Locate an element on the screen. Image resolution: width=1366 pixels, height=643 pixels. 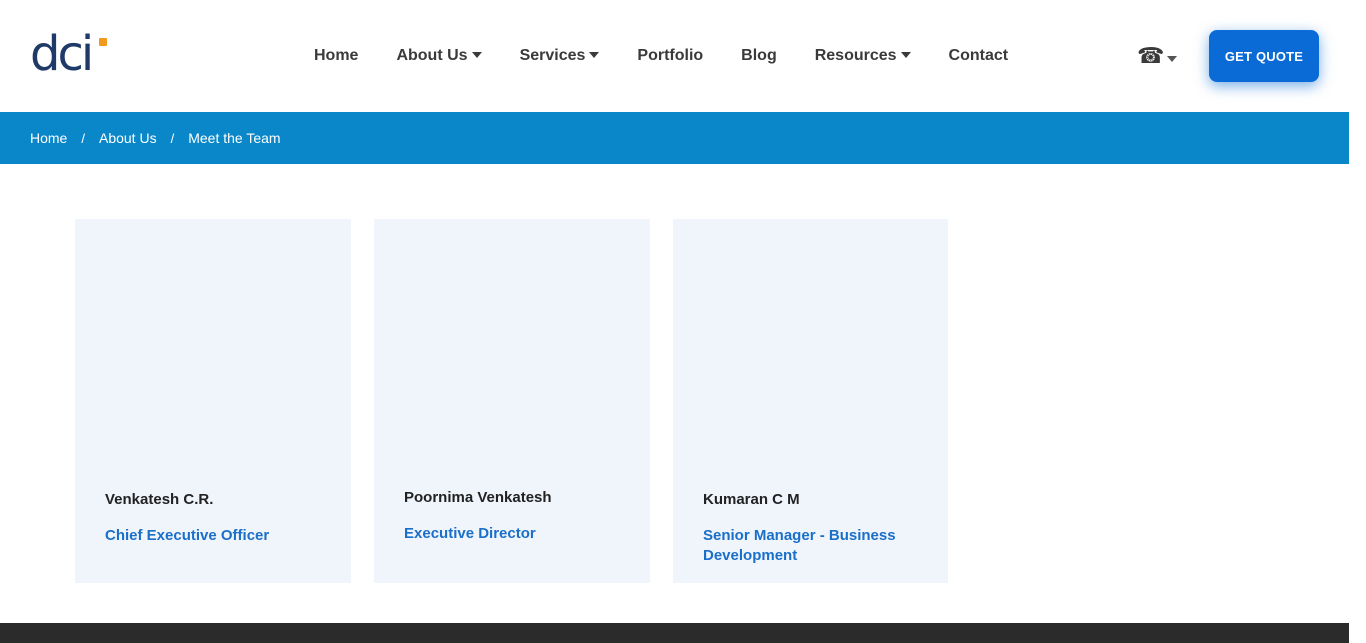
nav-item-home: Home is located at coordinates (336, 56).